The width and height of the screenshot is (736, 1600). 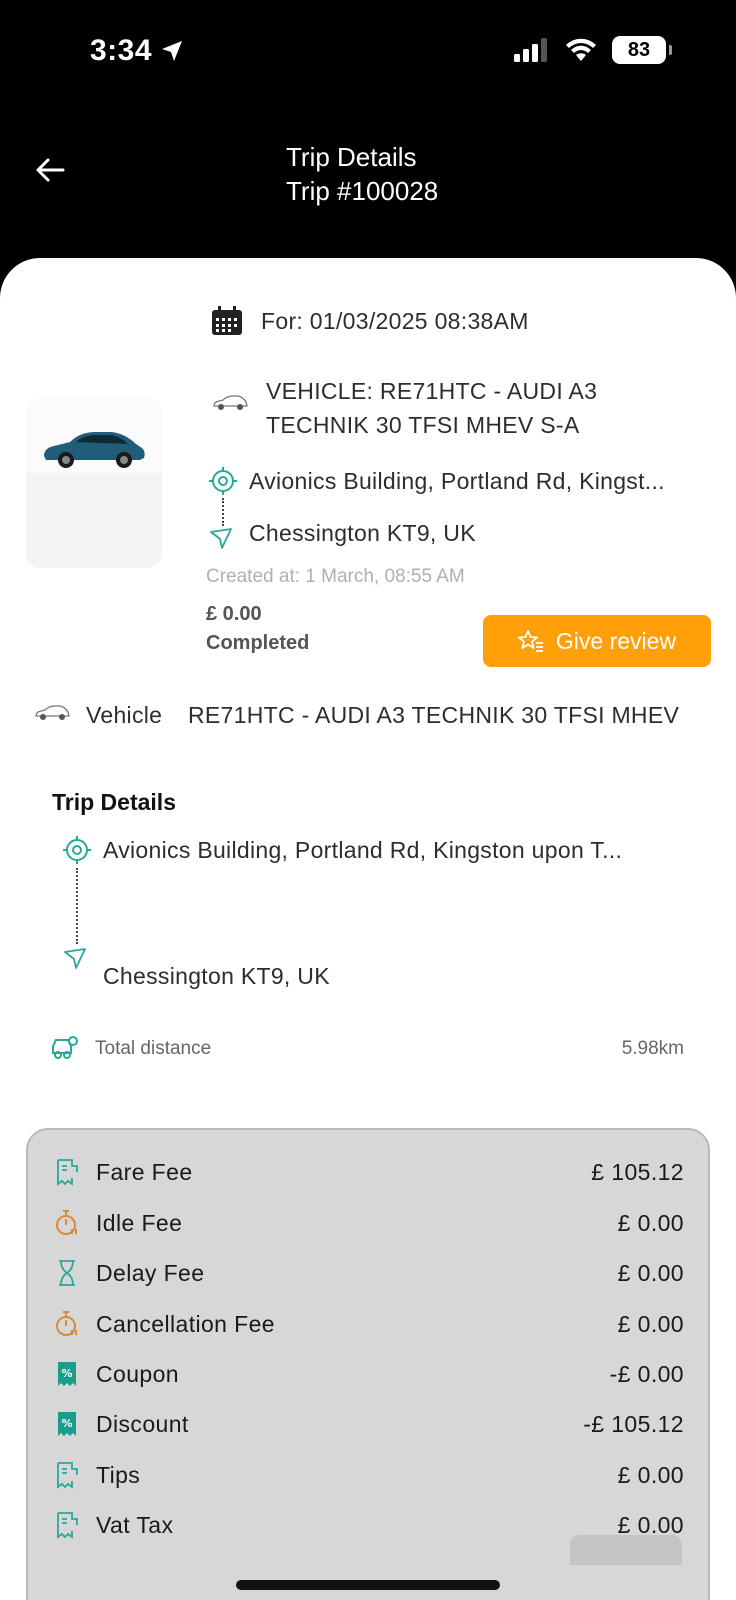 What do you see at coordinates (369, 1223) in the screenshot?
I see `fee-row-idle: Idle Fee £ 0.00` at bounding box center [369, 1223].